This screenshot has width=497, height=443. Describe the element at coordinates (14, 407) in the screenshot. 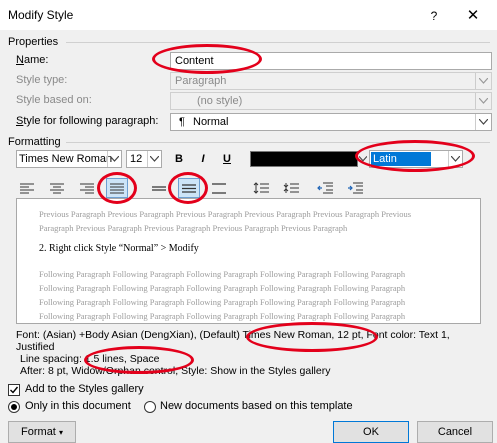

I see `only-this-document-radio` at that location.